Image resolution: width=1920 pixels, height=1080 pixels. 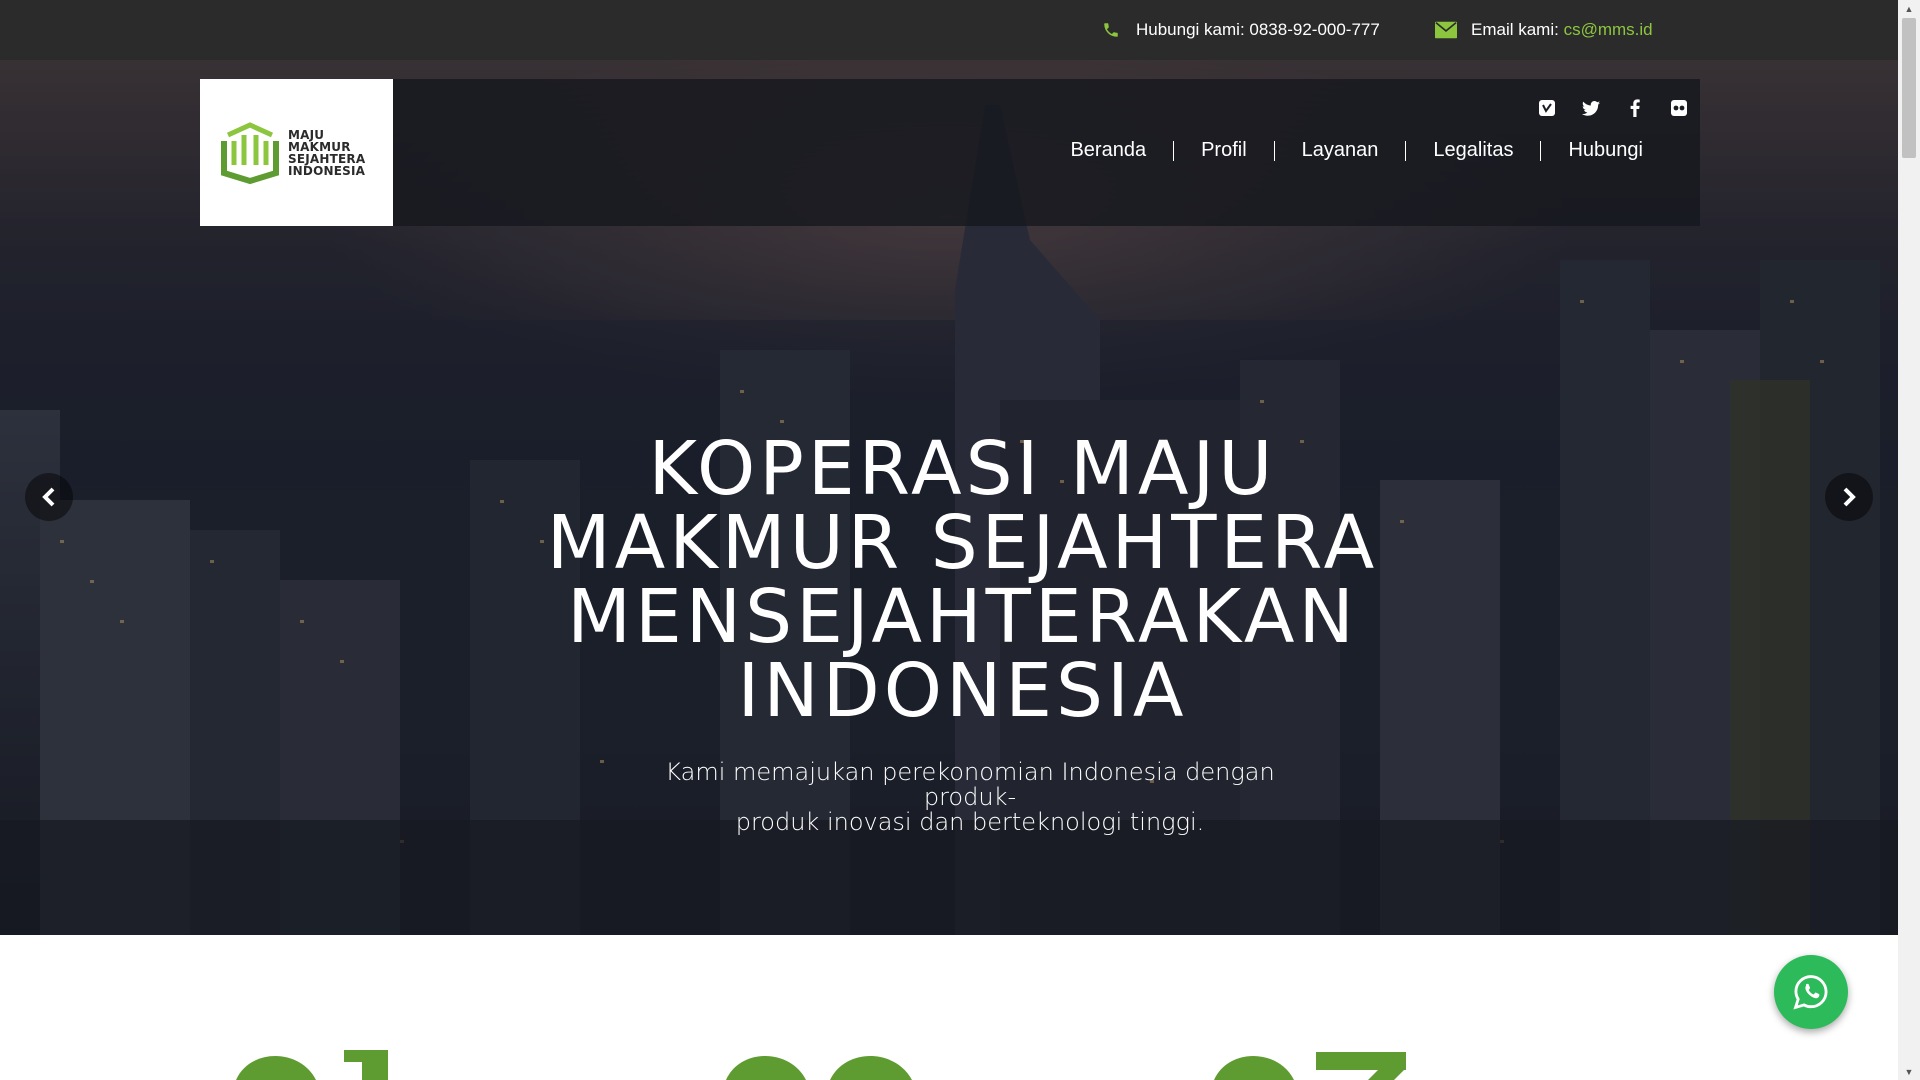 I want to click on slider-prev-button, so click(x=49, y=497).